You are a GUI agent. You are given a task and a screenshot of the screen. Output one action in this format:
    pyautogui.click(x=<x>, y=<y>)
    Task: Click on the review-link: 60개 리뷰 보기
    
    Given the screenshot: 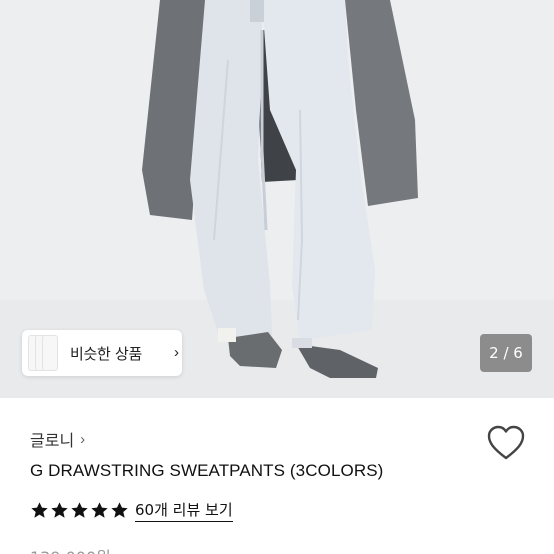 What is the action you would take?
    pyautogui.click(x=184, y=510)
    